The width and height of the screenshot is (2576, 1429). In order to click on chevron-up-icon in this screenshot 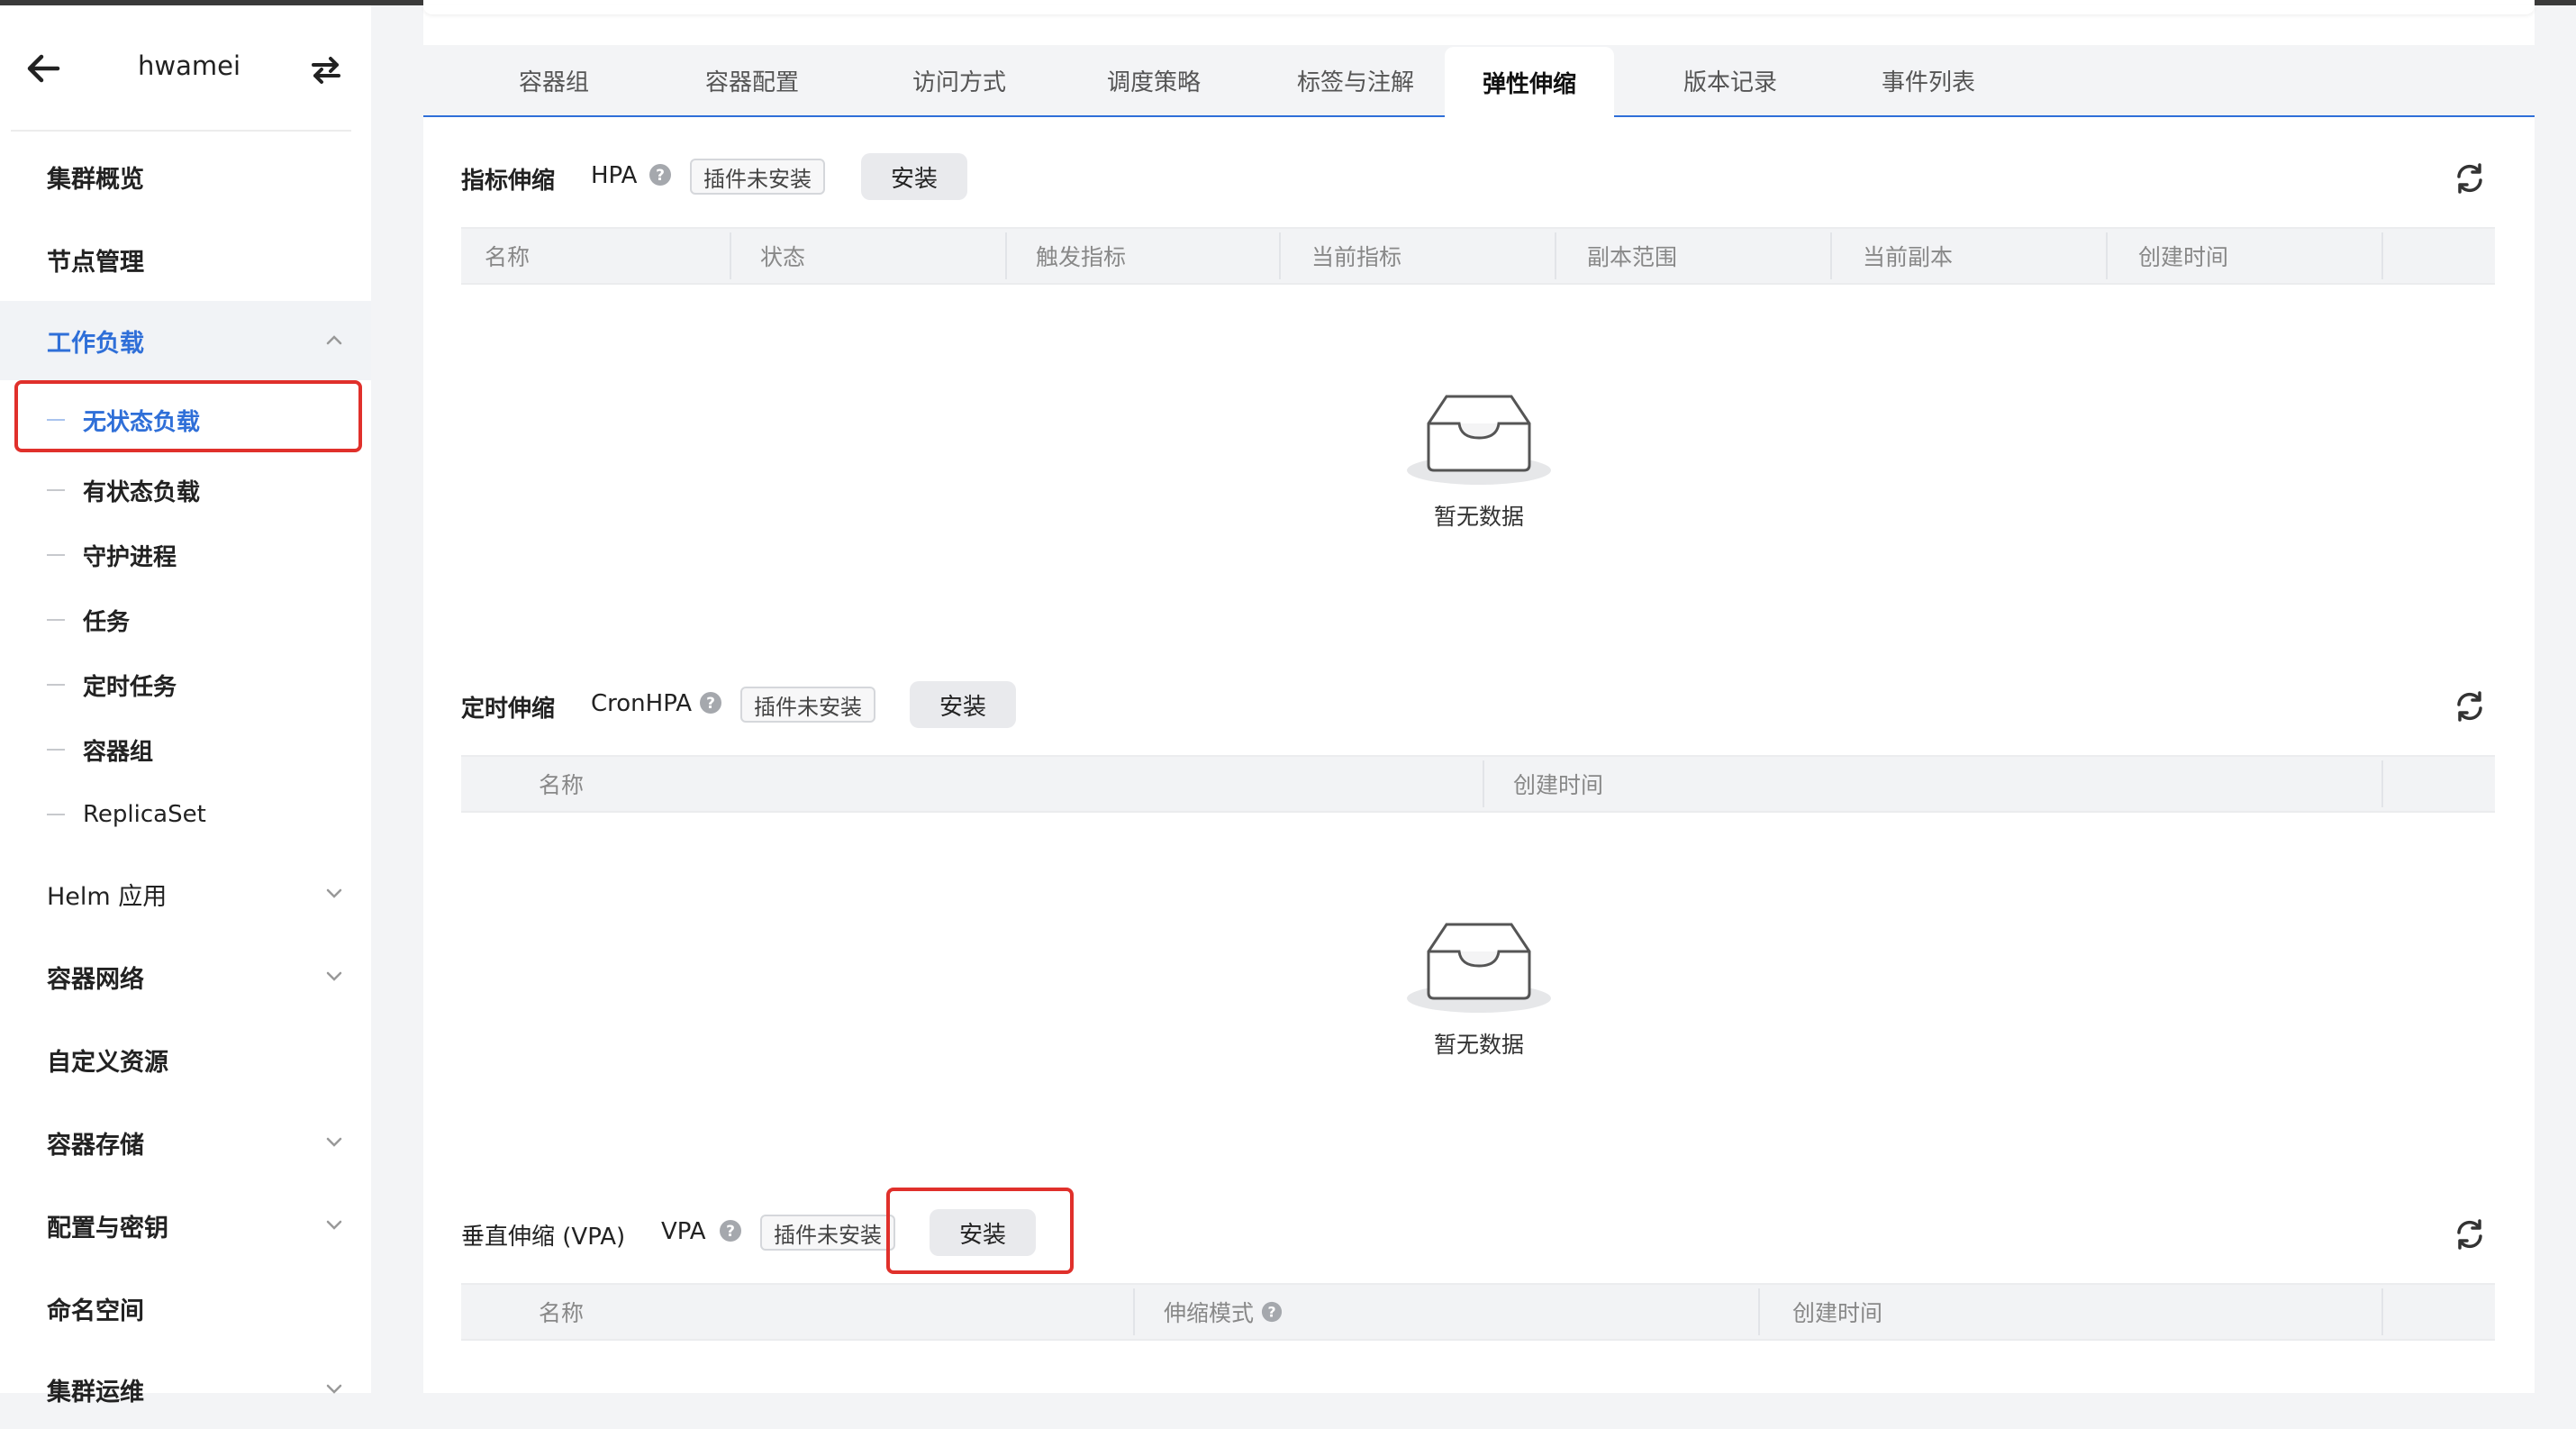, I will do `click(334, 340)`.